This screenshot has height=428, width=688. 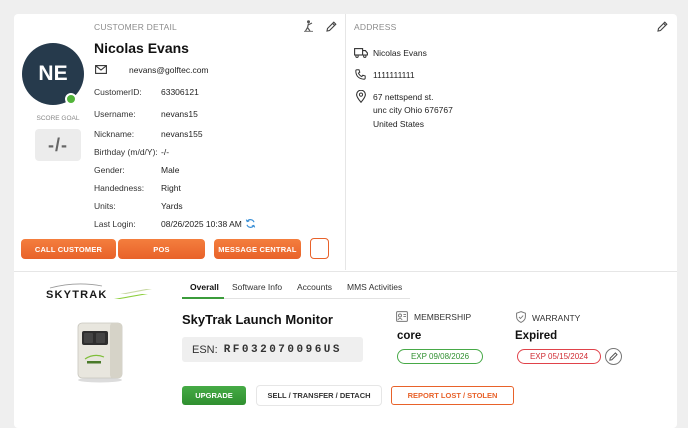 What do you see at coordinates (141, 48) in the screenshot?
I see `customer-name: Nicolas Evans` at bounding box center [141, 48].